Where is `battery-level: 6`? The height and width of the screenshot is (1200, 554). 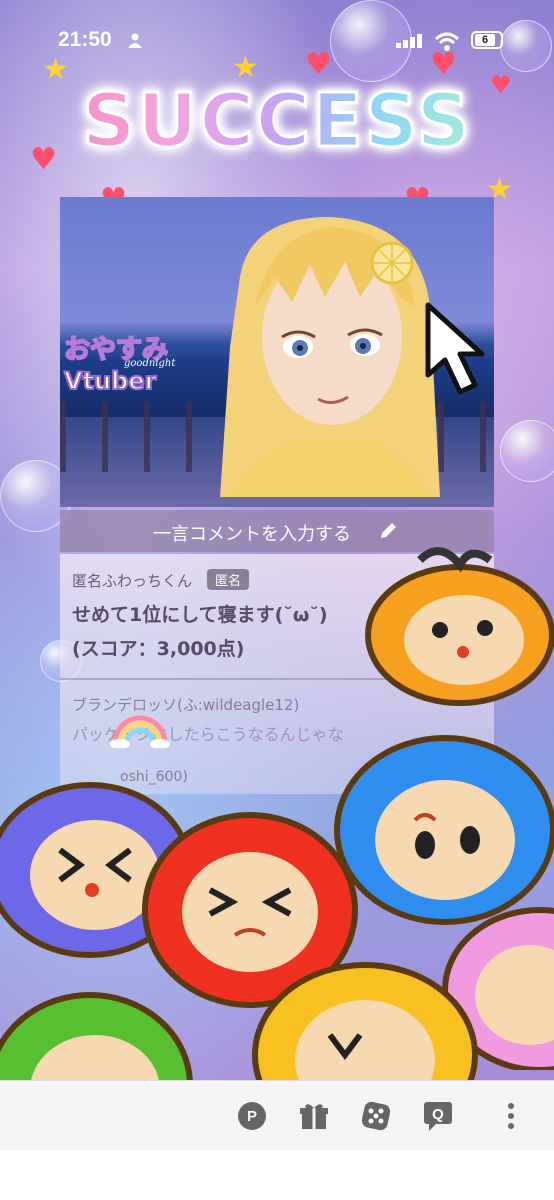 battery-level: 6 is located at coordinates (485, 40).